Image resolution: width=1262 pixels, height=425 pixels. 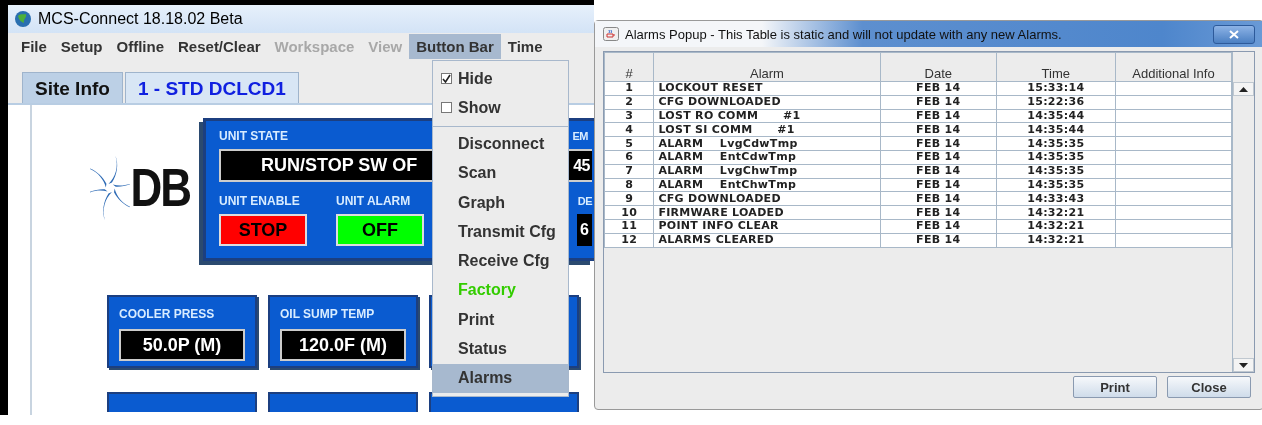 What do you see at coordinates (1243, 89) in the screenshot?
I see `scroll-up-icon` at bounding box center [1243, 89].